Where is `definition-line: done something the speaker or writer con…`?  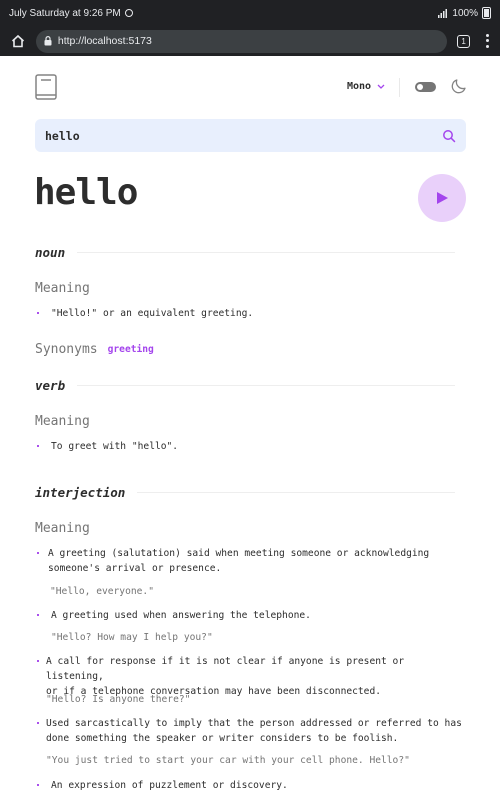 definition-line: done something the speaker or writer con… is located at coordinates (222, 738).